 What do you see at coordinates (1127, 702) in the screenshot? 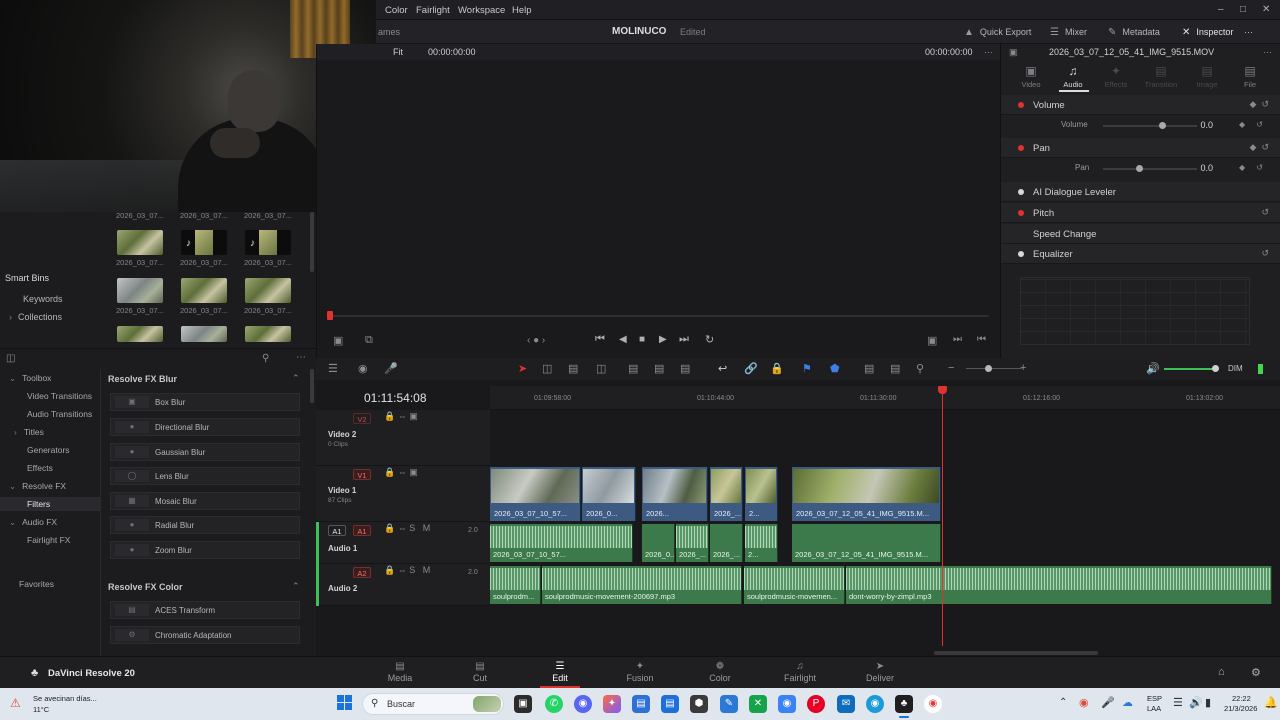
I see `tray-cloud-icon: ☁` at bounding box center [1127, 702].